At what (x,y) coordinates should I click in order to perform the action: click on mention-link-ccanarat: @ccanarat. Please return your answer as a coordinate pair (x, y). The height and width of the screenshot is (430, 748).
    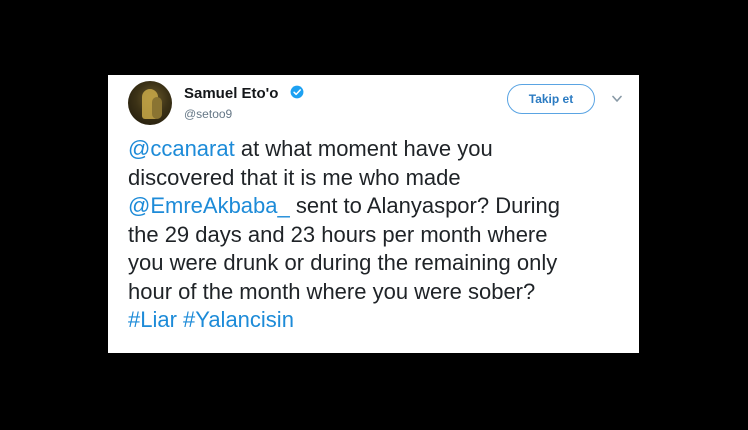
    Looking at the image, I should click on (181, 148).